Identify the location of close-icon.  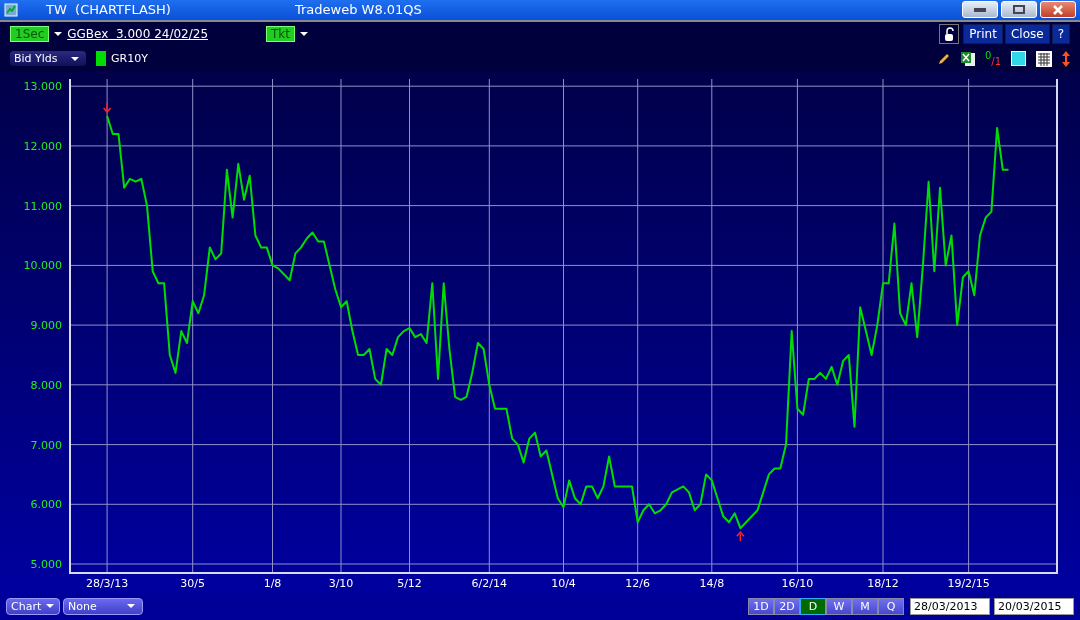
(1058, 9).